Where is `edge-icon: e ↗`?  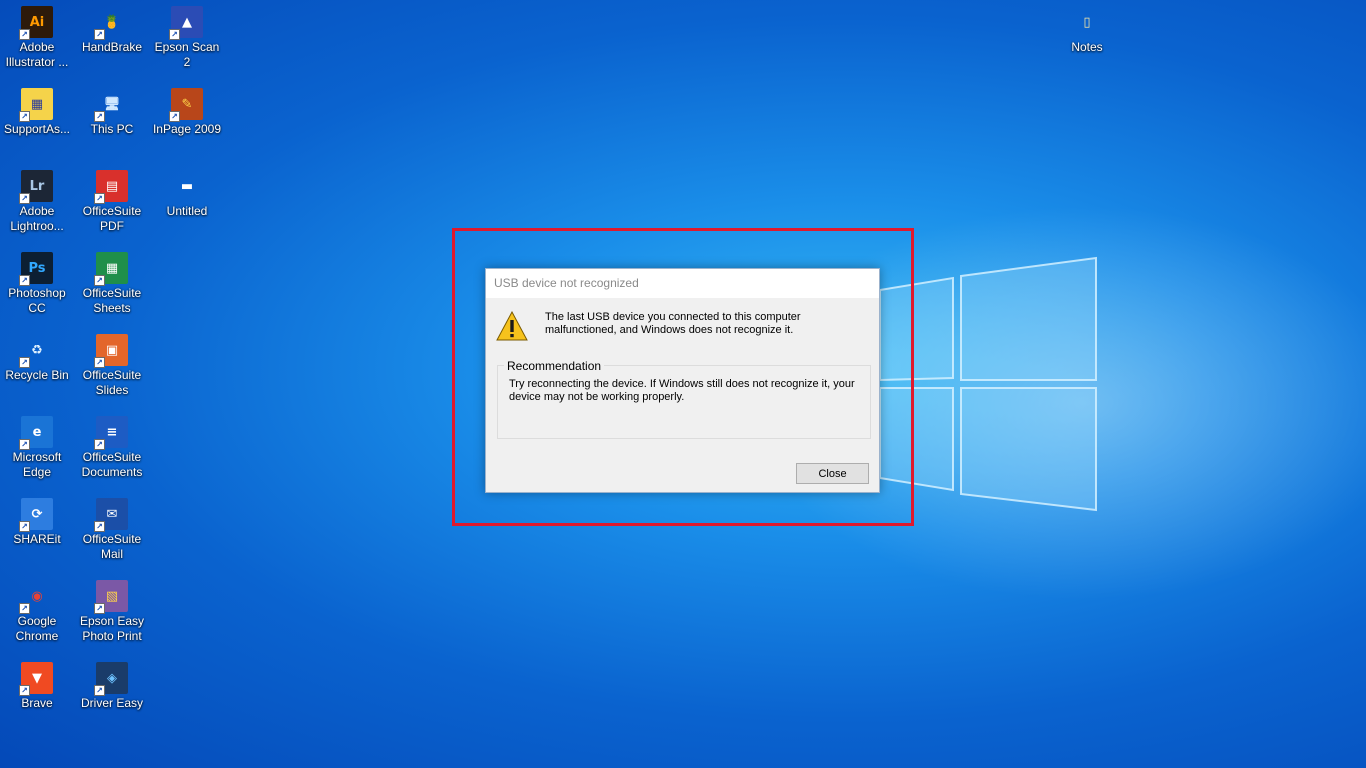 edge-icon: e ↗ is located at coordinates (36, 433).